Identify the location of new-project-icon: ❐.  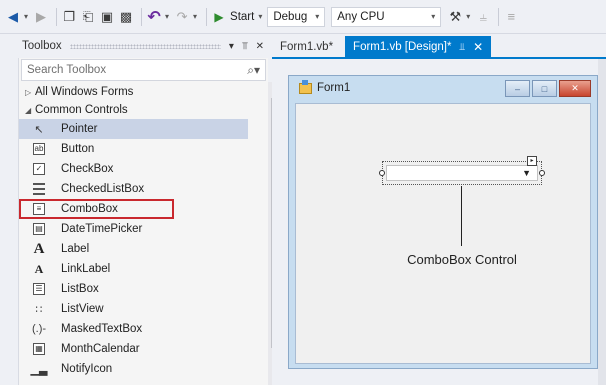
(69, 17).